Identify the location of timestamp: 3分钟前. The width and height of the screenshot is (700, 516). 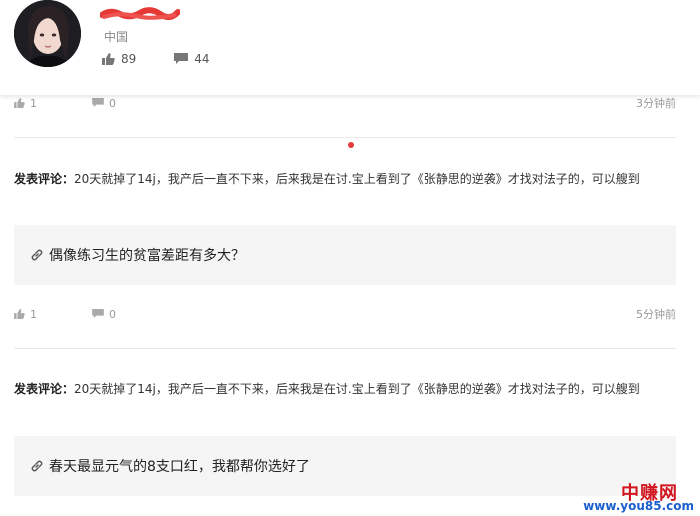
(656, 103).